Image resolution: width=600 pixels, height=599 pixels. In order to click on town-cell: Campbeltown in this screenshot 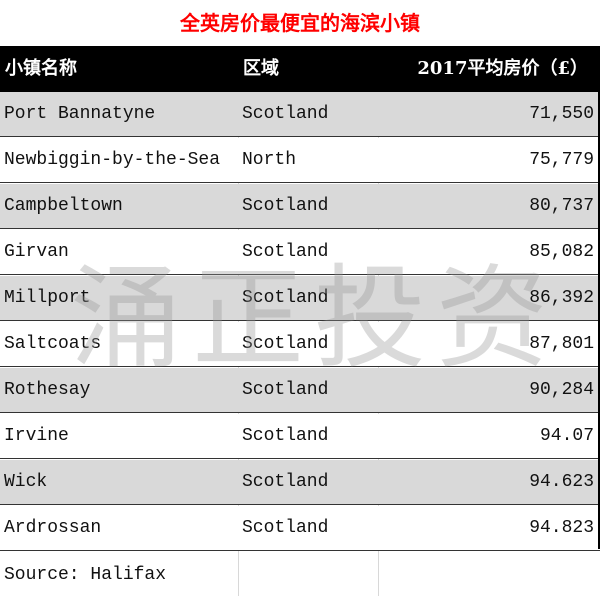, I will do `click(63, 206)`.